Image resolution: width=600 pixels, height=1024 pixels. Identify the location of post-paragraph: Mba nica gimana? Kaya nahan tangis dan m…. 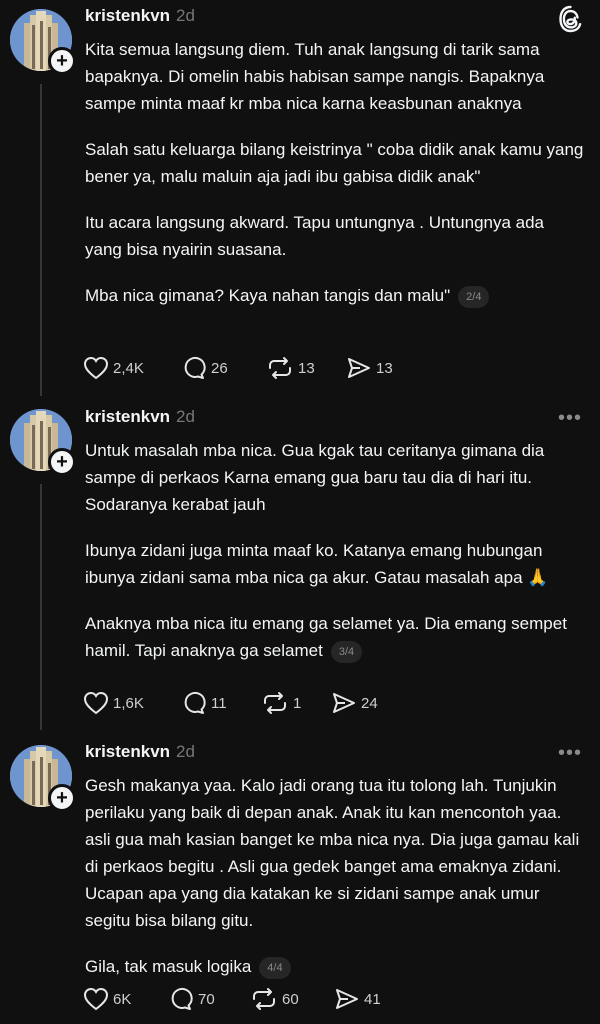
(268, 295).